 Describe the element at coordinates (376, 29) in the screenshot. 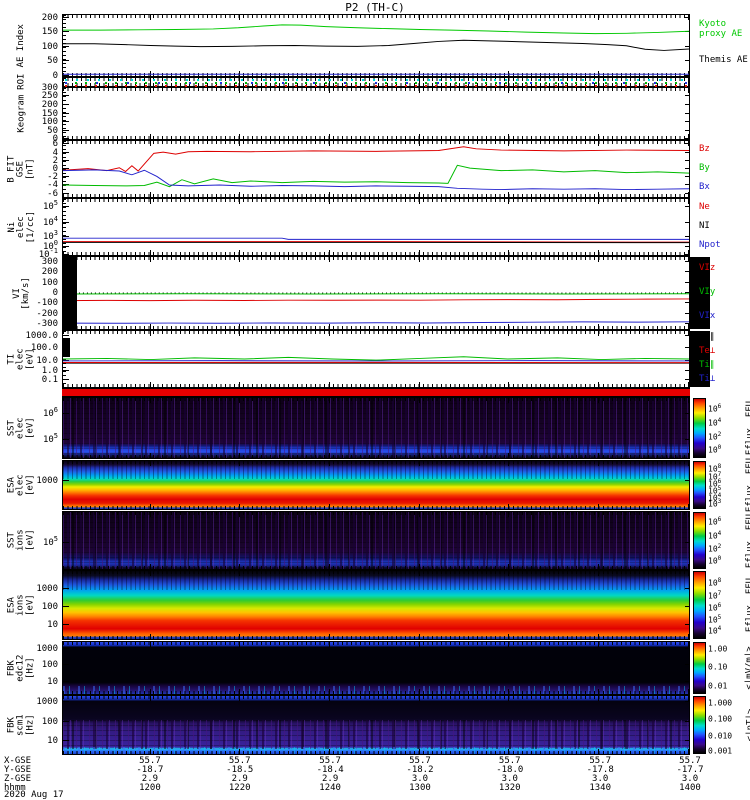

I see `series-line-kyoto-proxy-ae` at that location.